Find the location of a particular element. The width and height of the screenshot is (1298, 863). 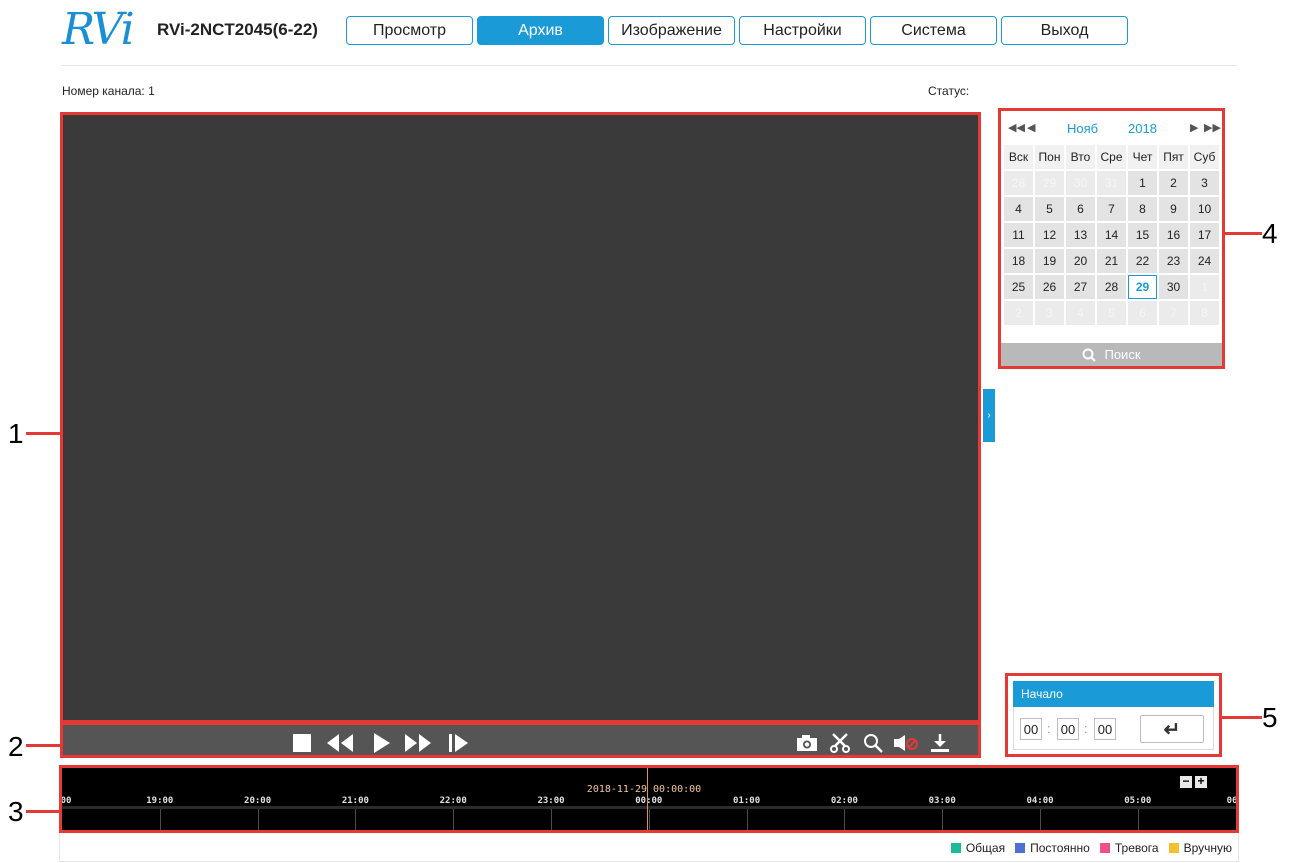

weekday-header: Вто is located at coordinates (1080, 157).